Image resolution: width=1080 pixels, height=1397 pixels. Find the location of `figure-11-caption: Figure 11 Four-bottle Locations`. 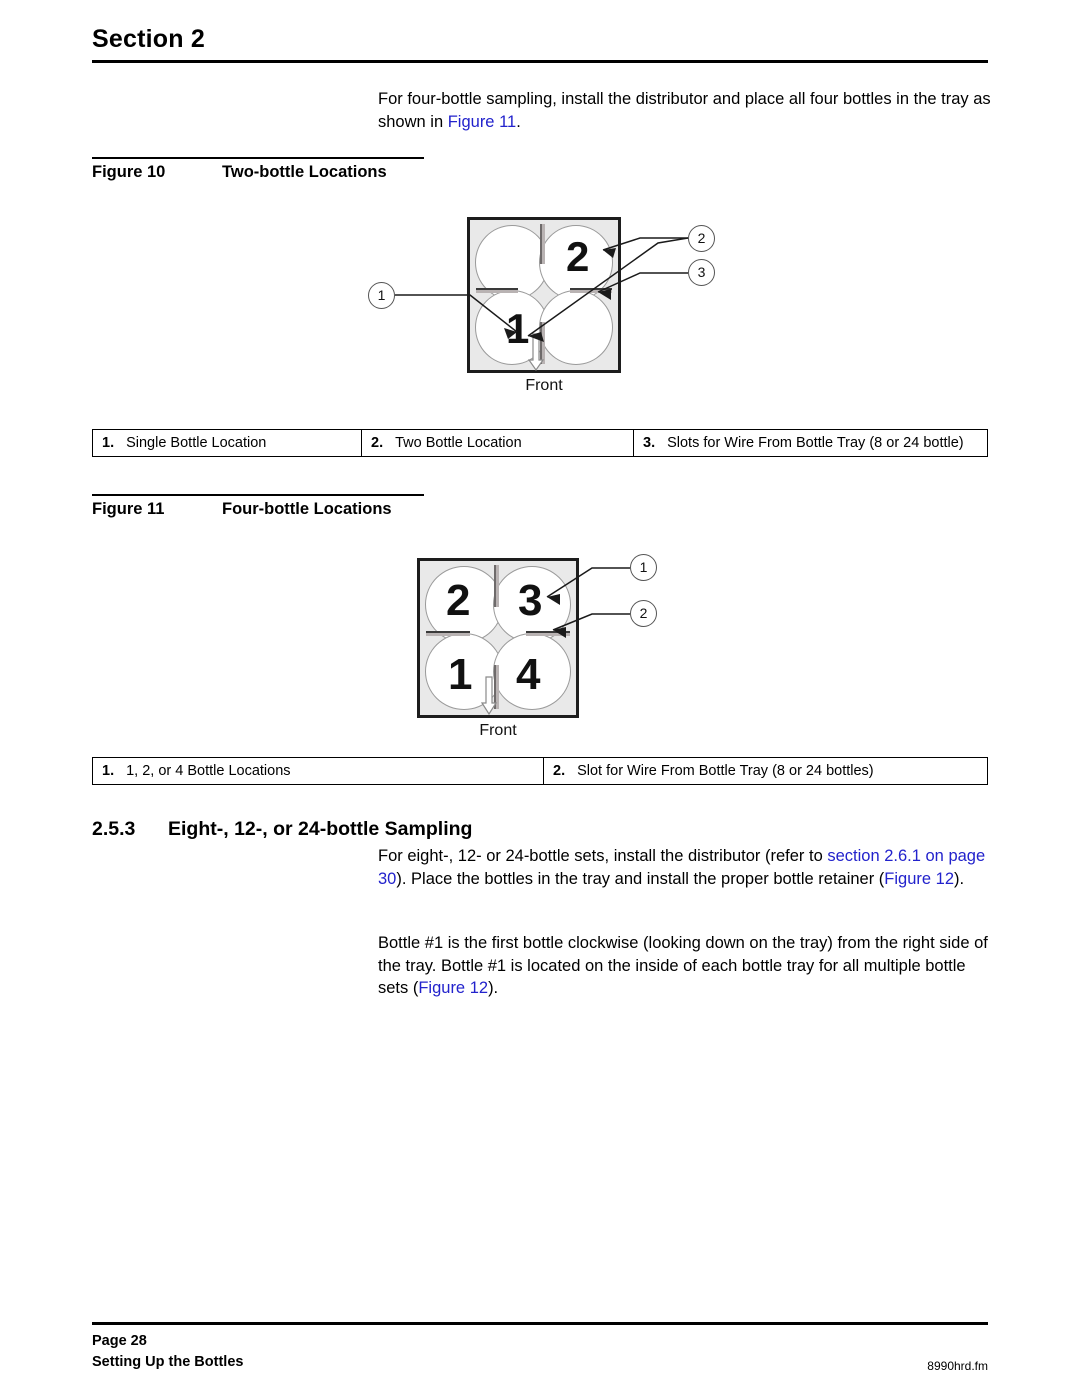

figure-11-caption: Figure 11 Four-bottle Locations is located at coordinates (258, 506).